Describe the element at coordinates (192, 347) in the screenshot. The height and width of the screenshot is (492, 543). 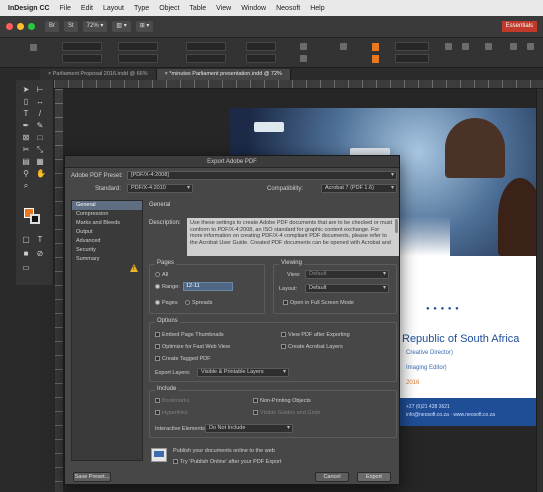
I see `optimize-web-checkbox: Optimize for Fast Web View` at that location.